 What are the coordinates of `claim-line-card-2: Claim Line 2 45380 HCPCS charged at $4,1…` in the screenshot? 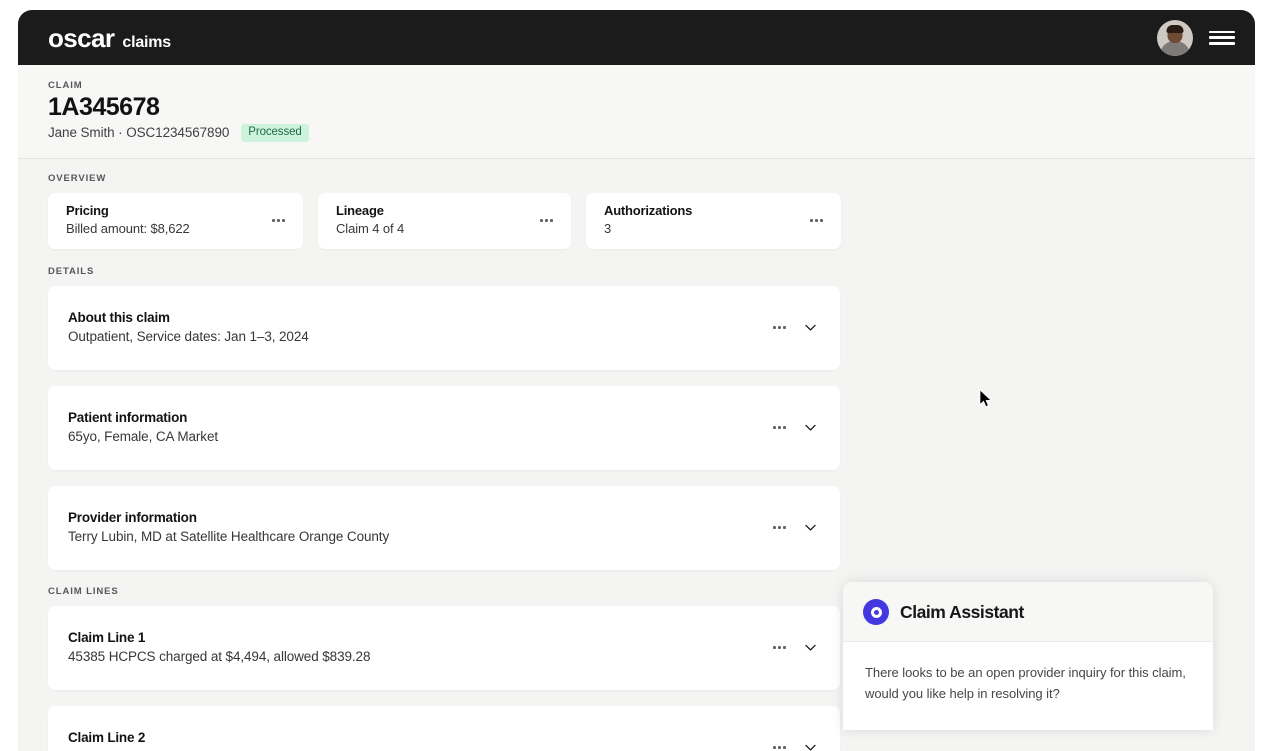 It's located at (444, 728).